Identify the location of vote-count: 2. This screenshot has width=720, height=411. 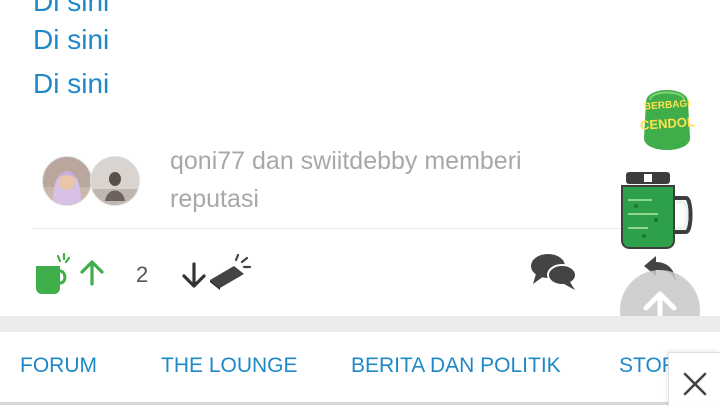
(142, 274).